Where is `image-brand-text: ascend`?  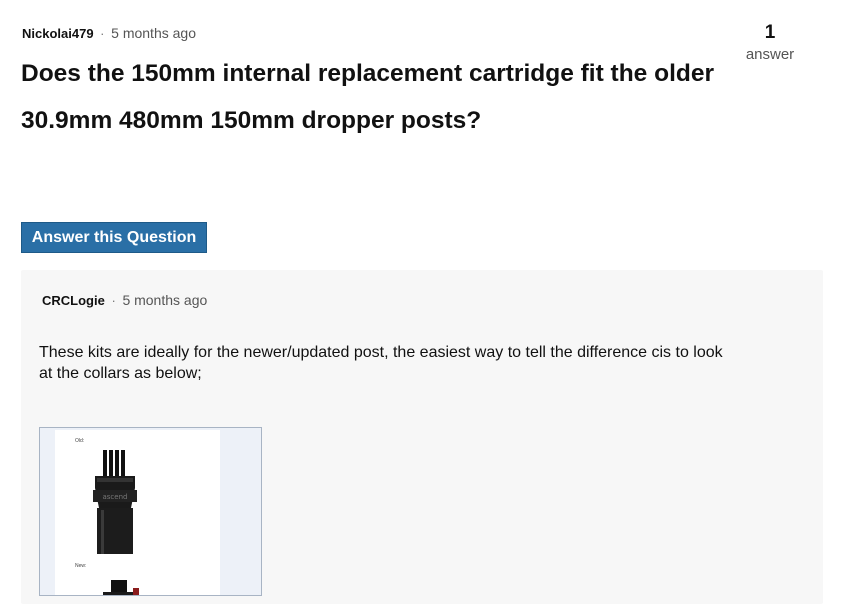
image-brand-text: ascend is located at coordinates (115, 497).